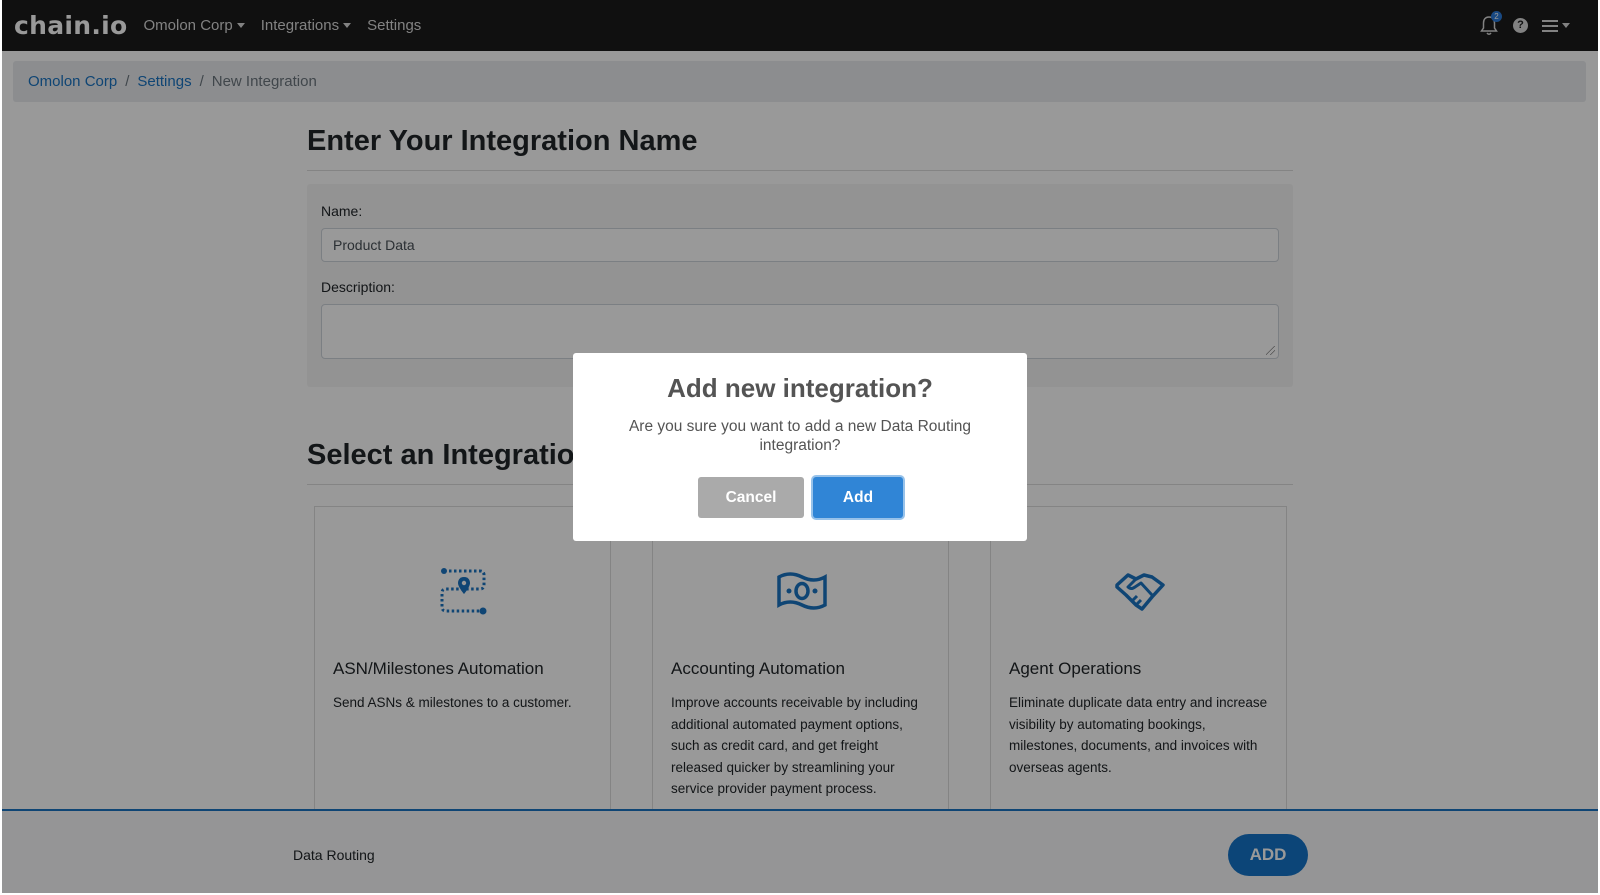 This screenshot has height=895, width=1600. What do you see at coordinates (751, 497) in the screenshot?
I see `cancel-button: Cancel` at bounding box center [751, 497].